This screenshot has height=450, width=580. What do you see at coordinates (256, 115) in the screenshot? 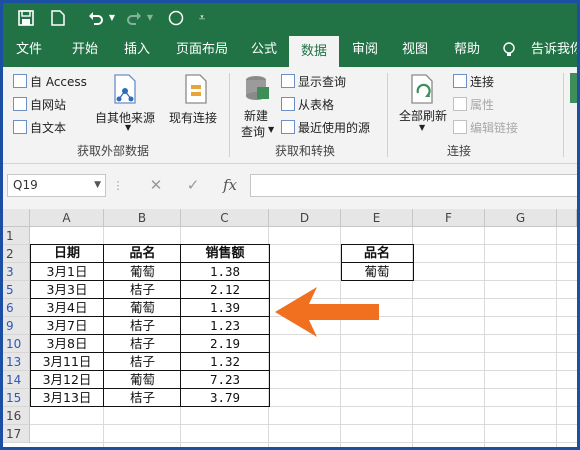
I see `new-query-label-1: 新建` at bounding box center [256, 115].